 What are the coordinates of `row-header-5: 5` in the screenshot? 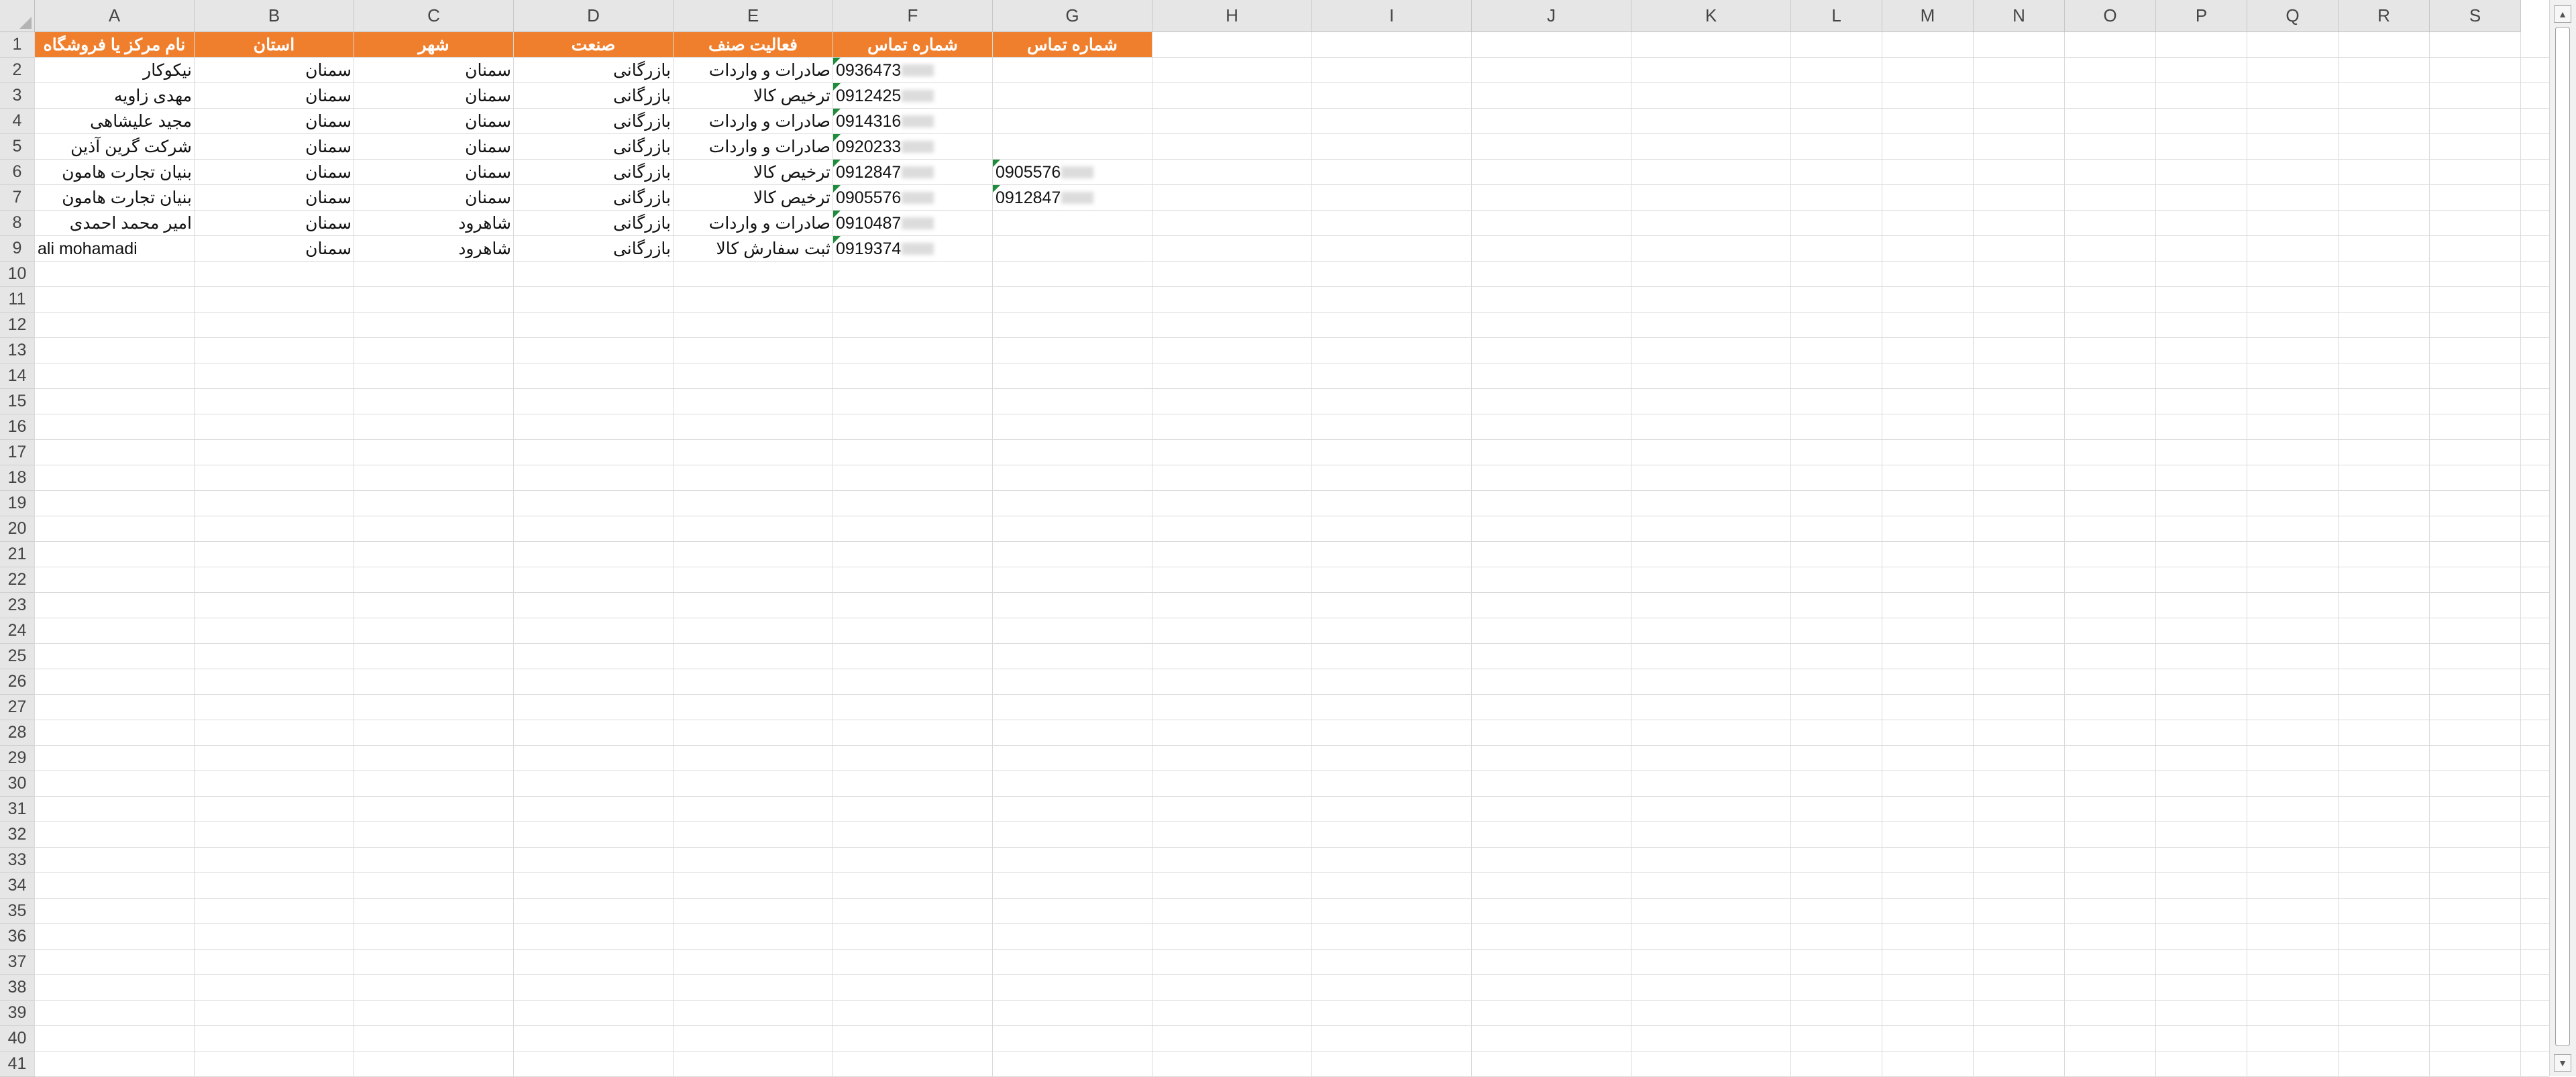 It's located at (17, 147).